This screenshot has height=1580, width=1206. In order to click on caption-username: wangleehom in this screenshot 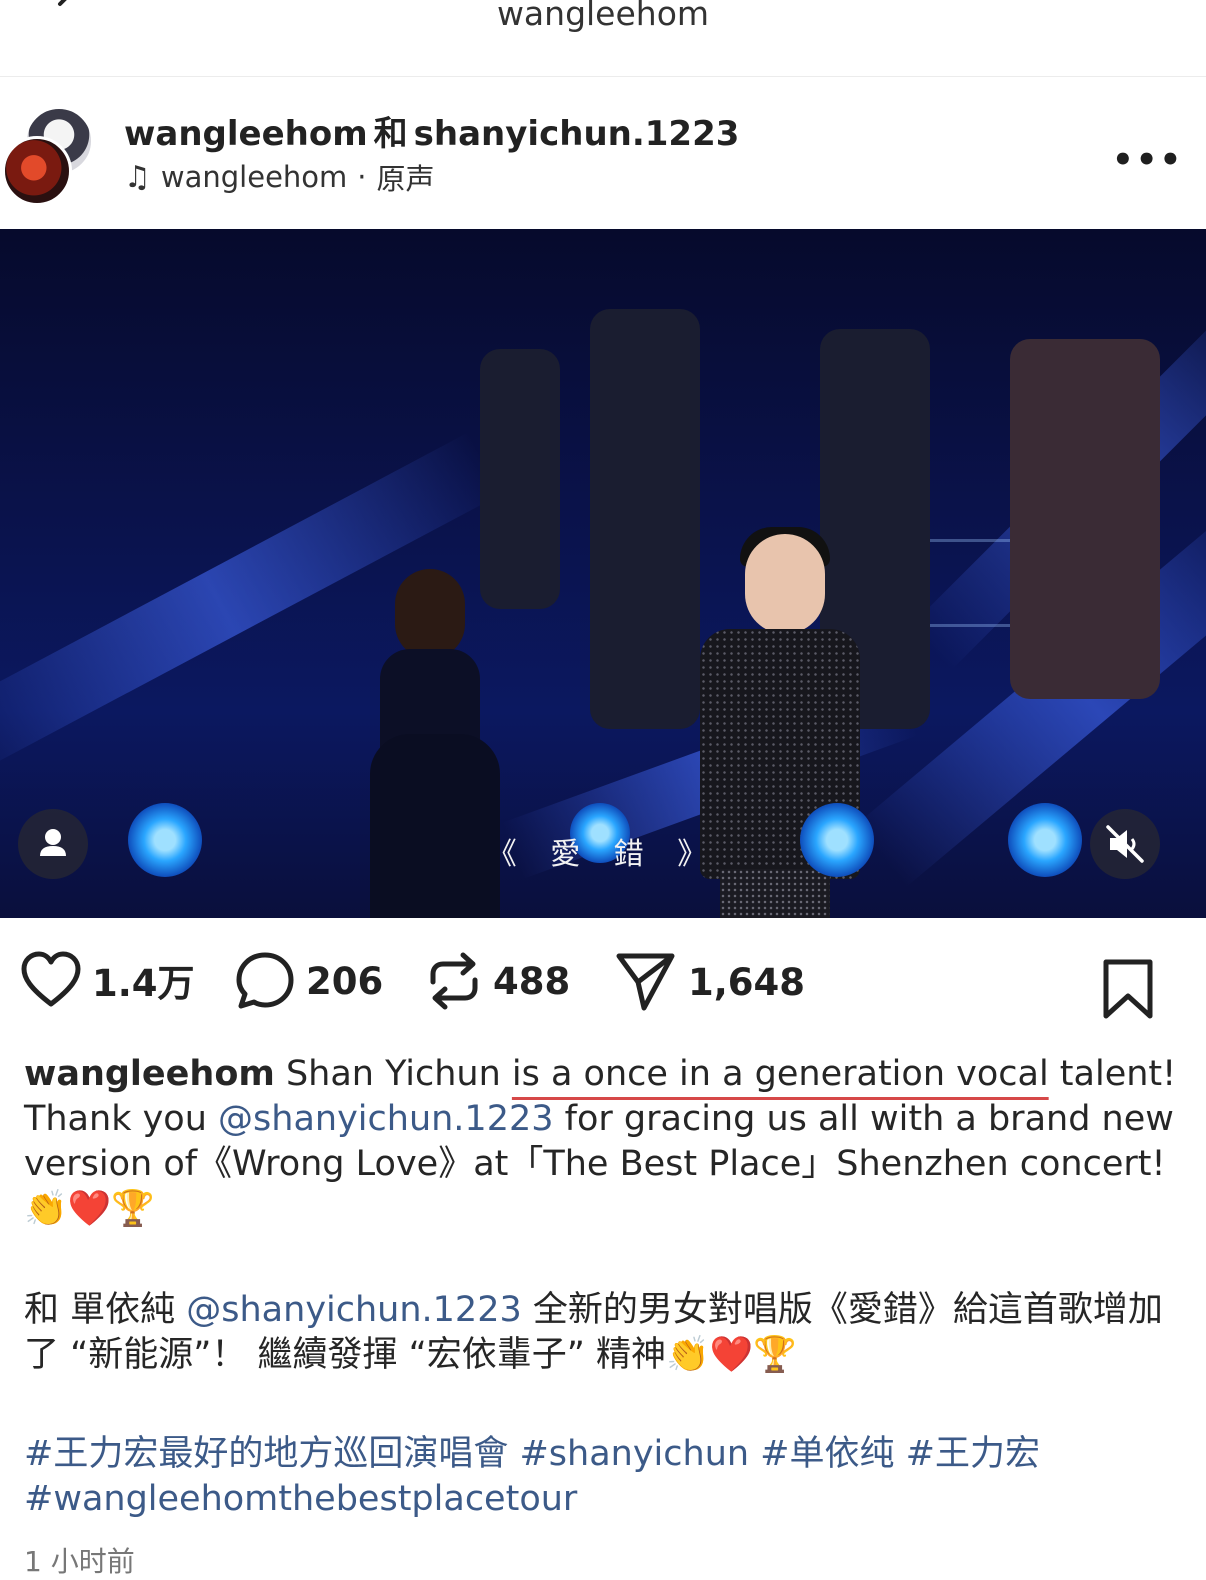, I will do `click(149, 1074)`.